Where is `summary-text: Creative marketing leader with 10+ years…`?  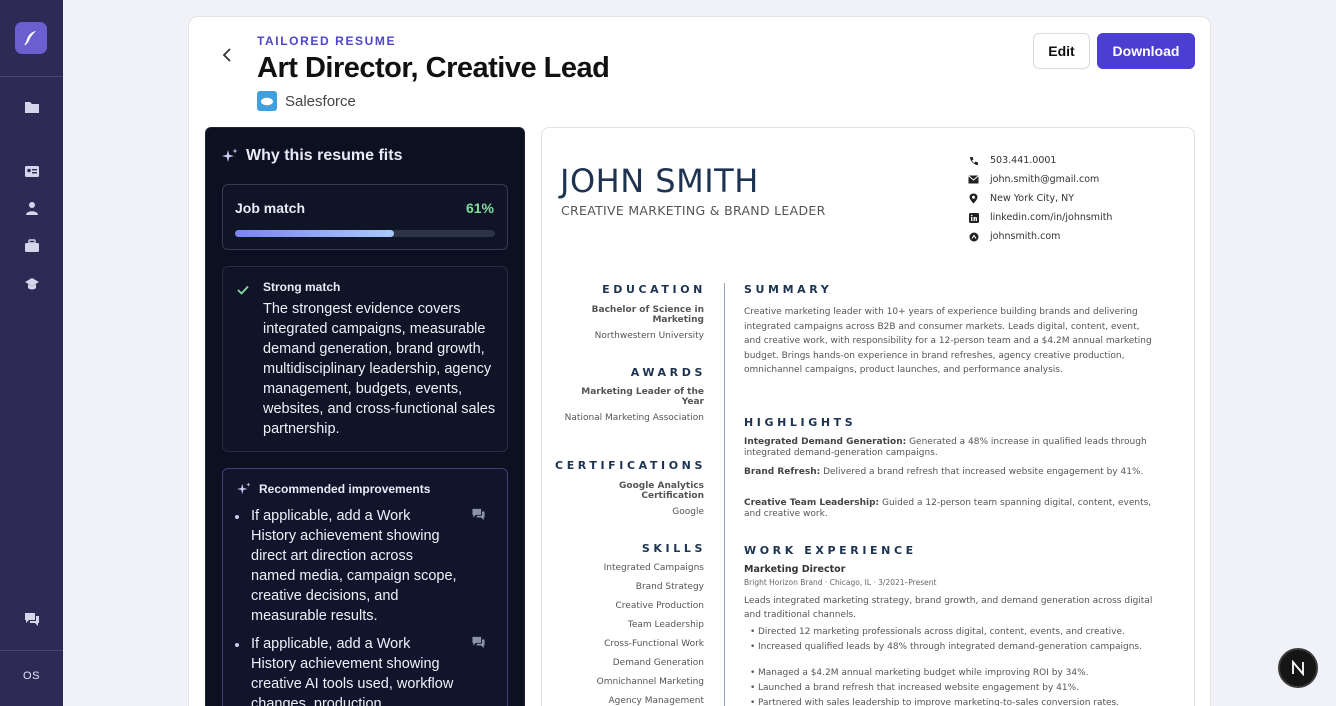
summary-text: Creative marketing leader with 10+ years… is located at coordinates (948, 341).